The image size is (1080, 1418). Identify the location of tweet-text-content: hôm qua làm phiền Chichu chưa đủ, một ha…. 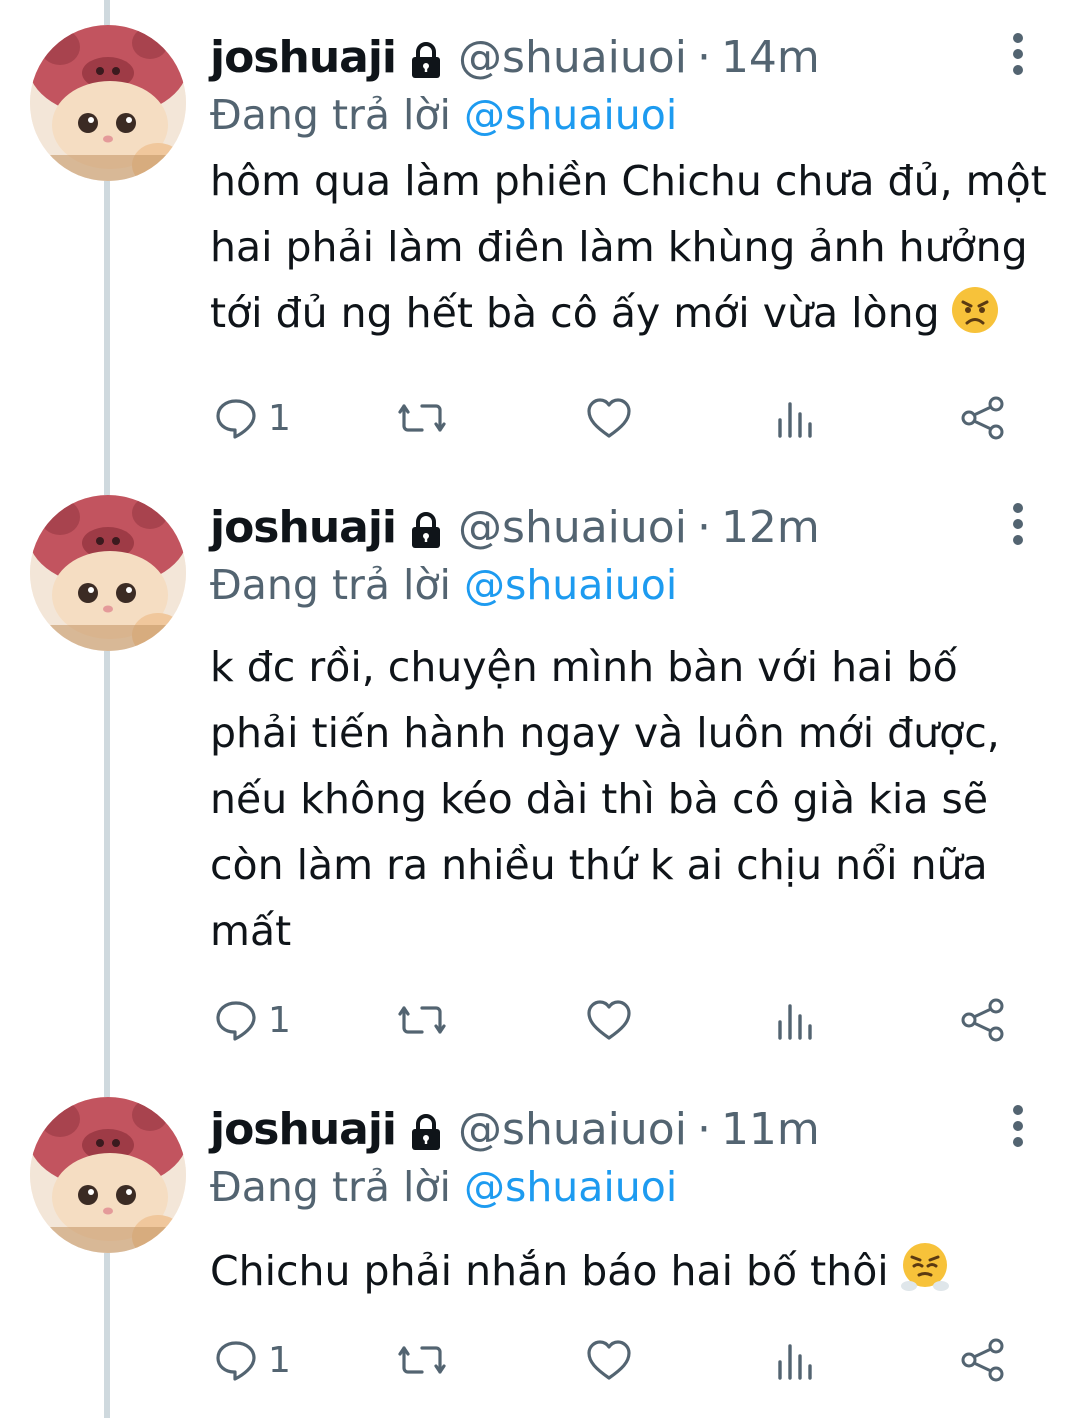
(628, 247).